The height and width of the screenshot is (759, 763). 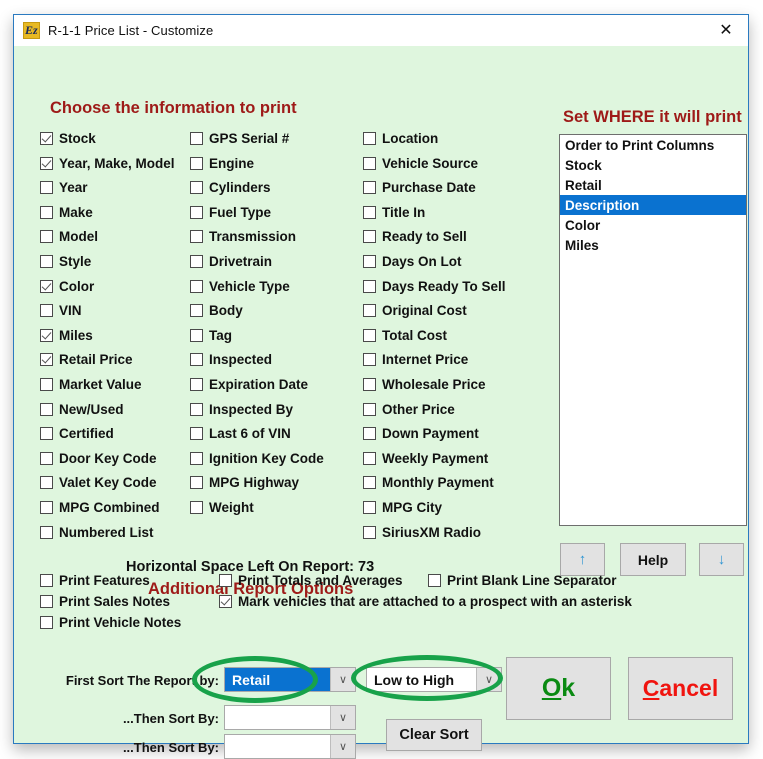 I want to click on move-down-button: ↓, so click(x=721, y=559).